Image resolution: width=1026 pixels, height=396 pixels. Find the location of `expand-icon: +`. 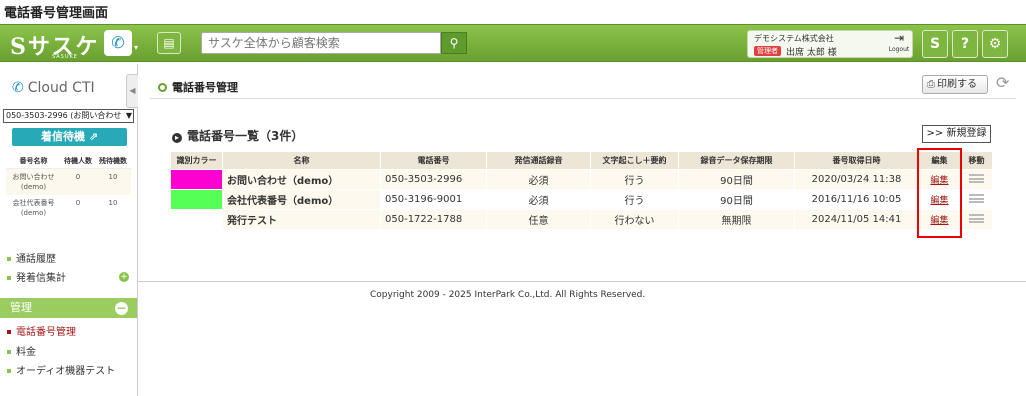

expand-icon: + is located at coordinates (124, 277).